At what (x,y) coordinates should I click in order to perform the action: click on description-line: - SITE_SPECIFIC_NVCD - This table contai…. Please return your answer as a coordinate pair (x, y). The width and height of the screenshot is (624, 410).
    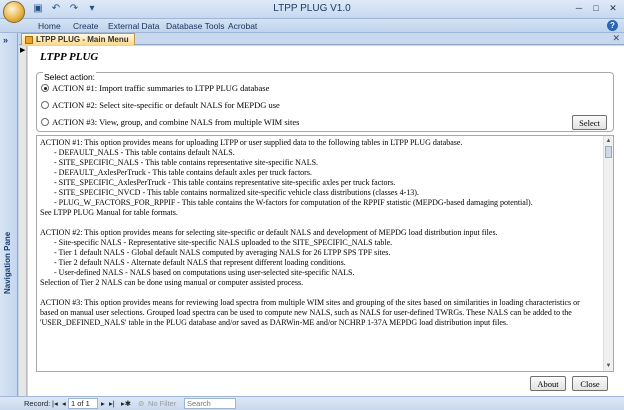
    Looking at the image, I should click on (236, 192).